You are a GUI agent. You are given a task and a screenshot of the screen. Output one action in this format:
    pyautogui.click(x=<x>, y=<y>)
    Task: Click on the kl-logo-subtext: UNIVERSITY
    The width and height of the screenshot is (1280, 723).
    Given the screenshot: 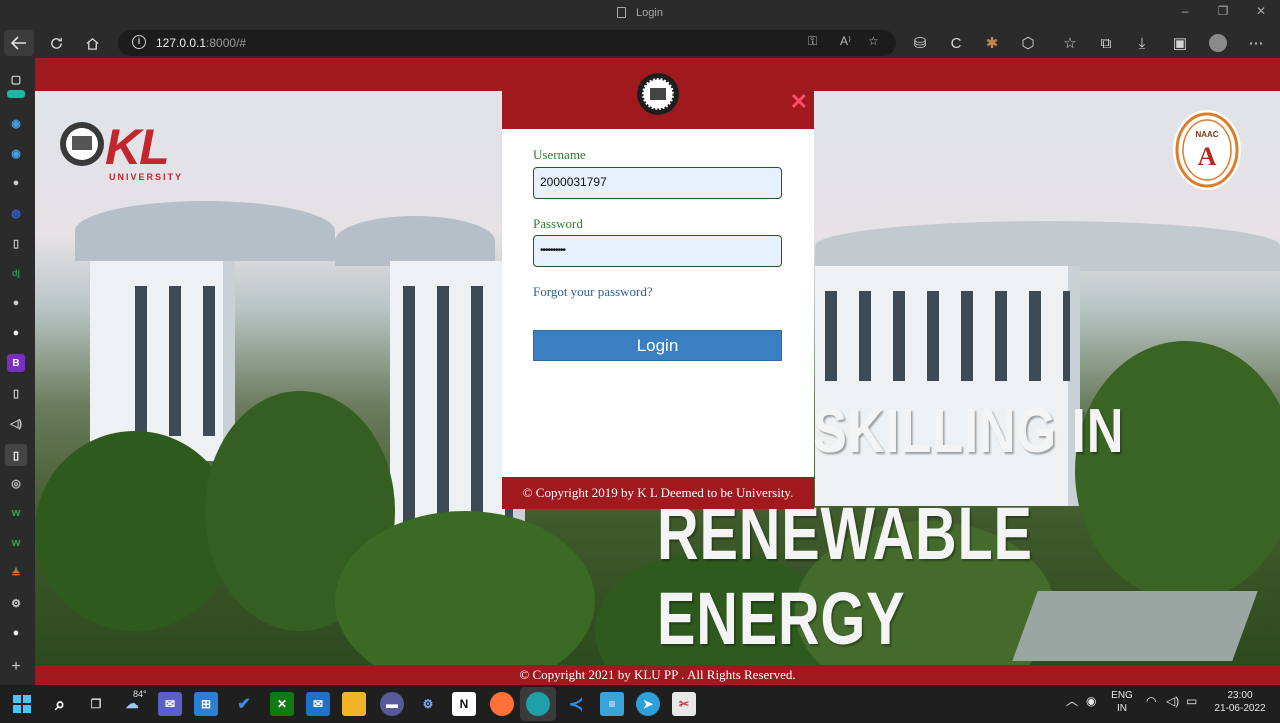 What is the action you would take?
    pyautogui.click(x=146, y=177)
    